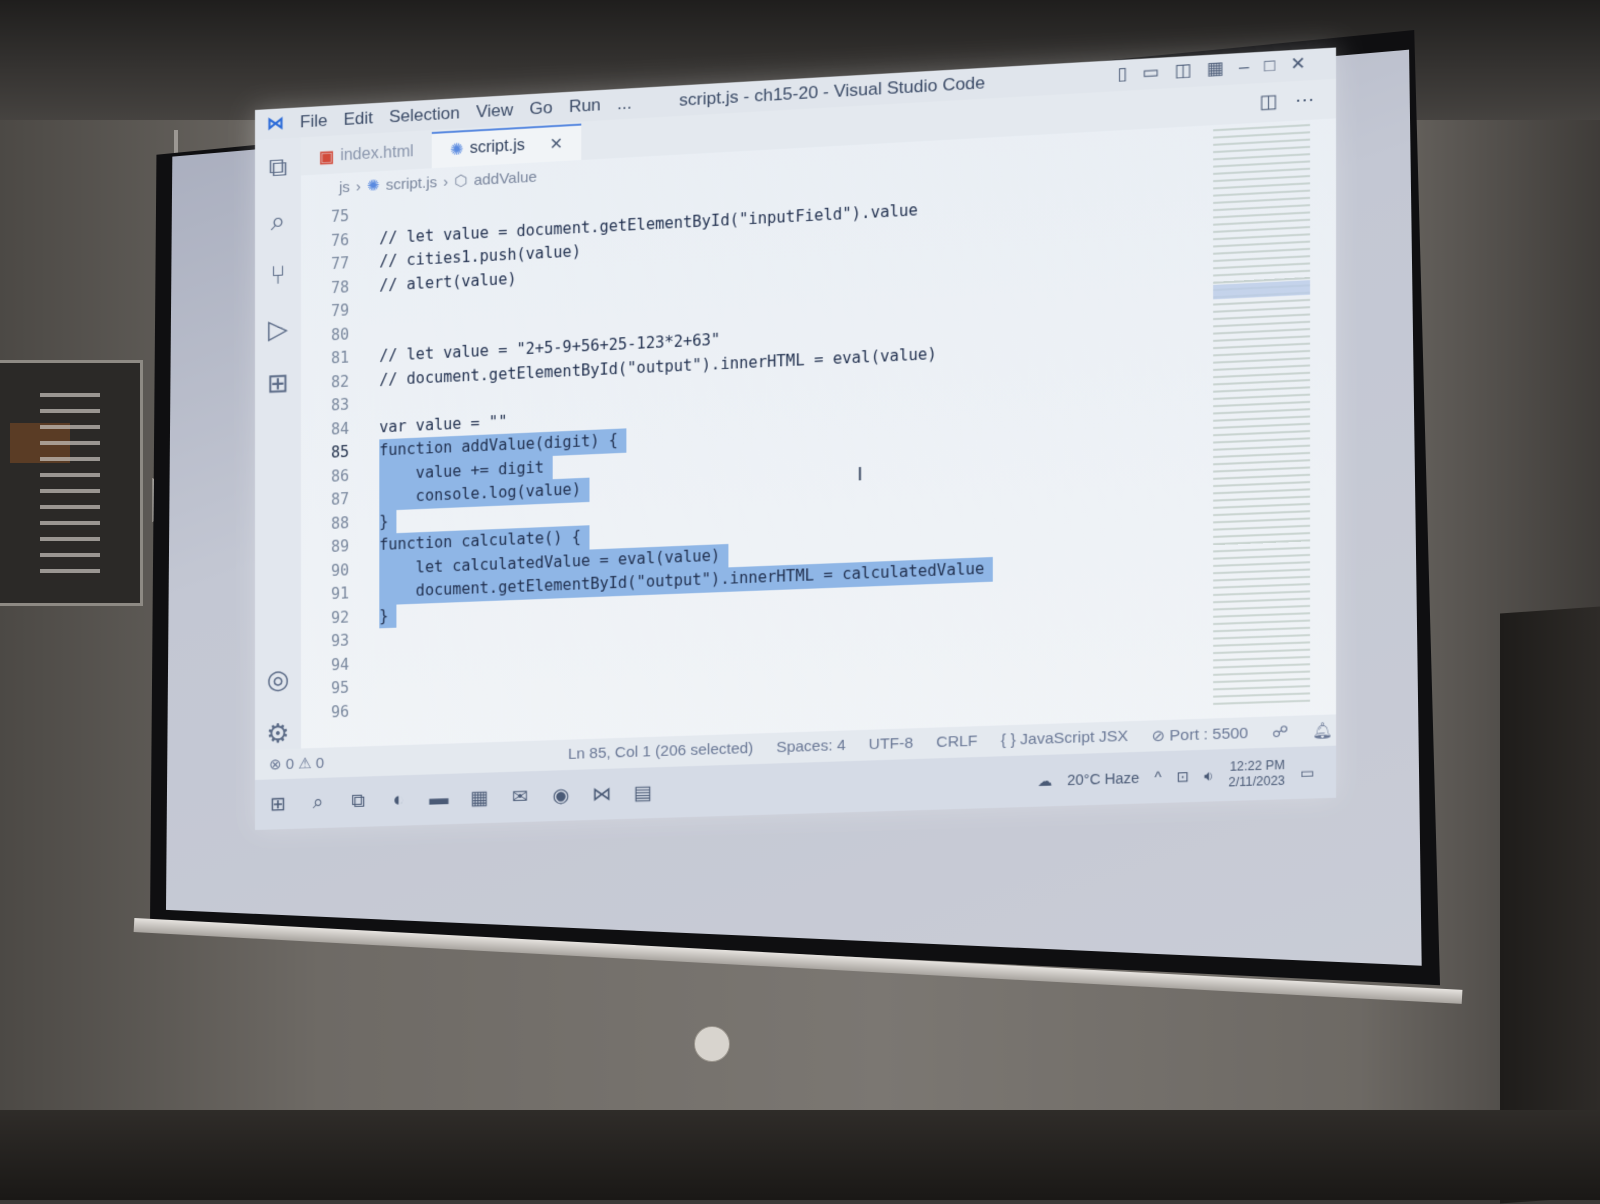  What do you see at coordinates (340, 664) in the screenshot?
I see `line-number: 94` at bounding box center [340, 664].